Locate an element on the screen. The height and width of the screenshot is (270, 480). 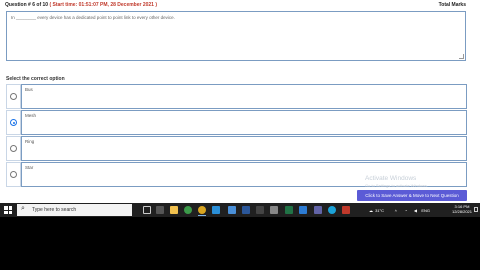
taskbar-search: ⌕ Type here to search is located at coordinates (74, 210).